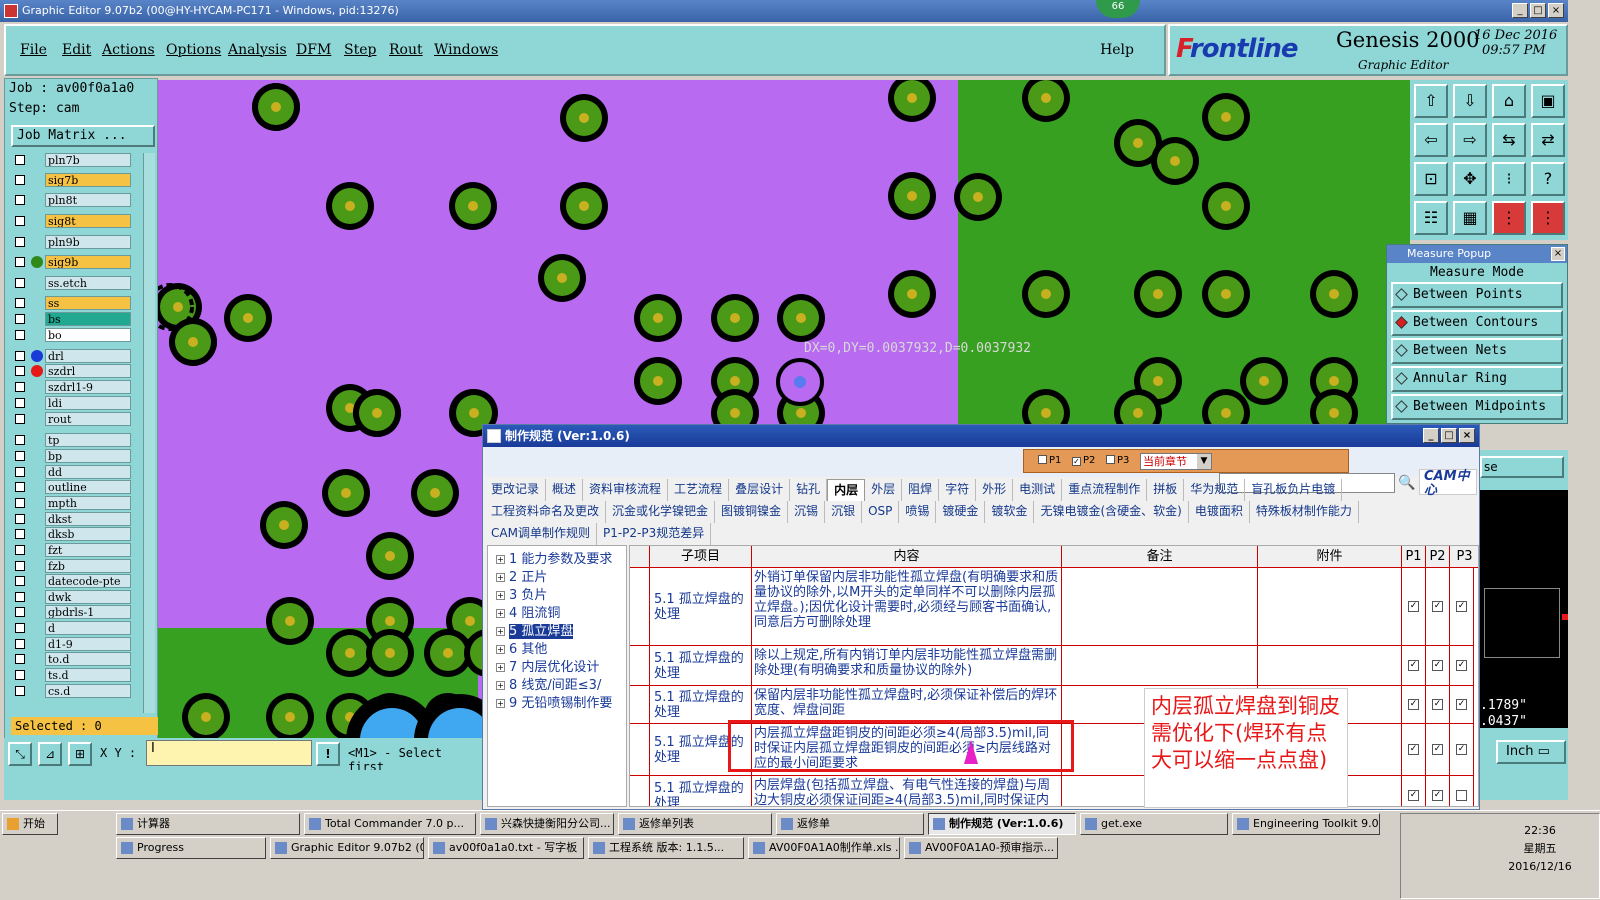 Image resolution: width=1600 pixels, height=900 pixels. I want to click on tab: 阻焊, so click(921, 490).